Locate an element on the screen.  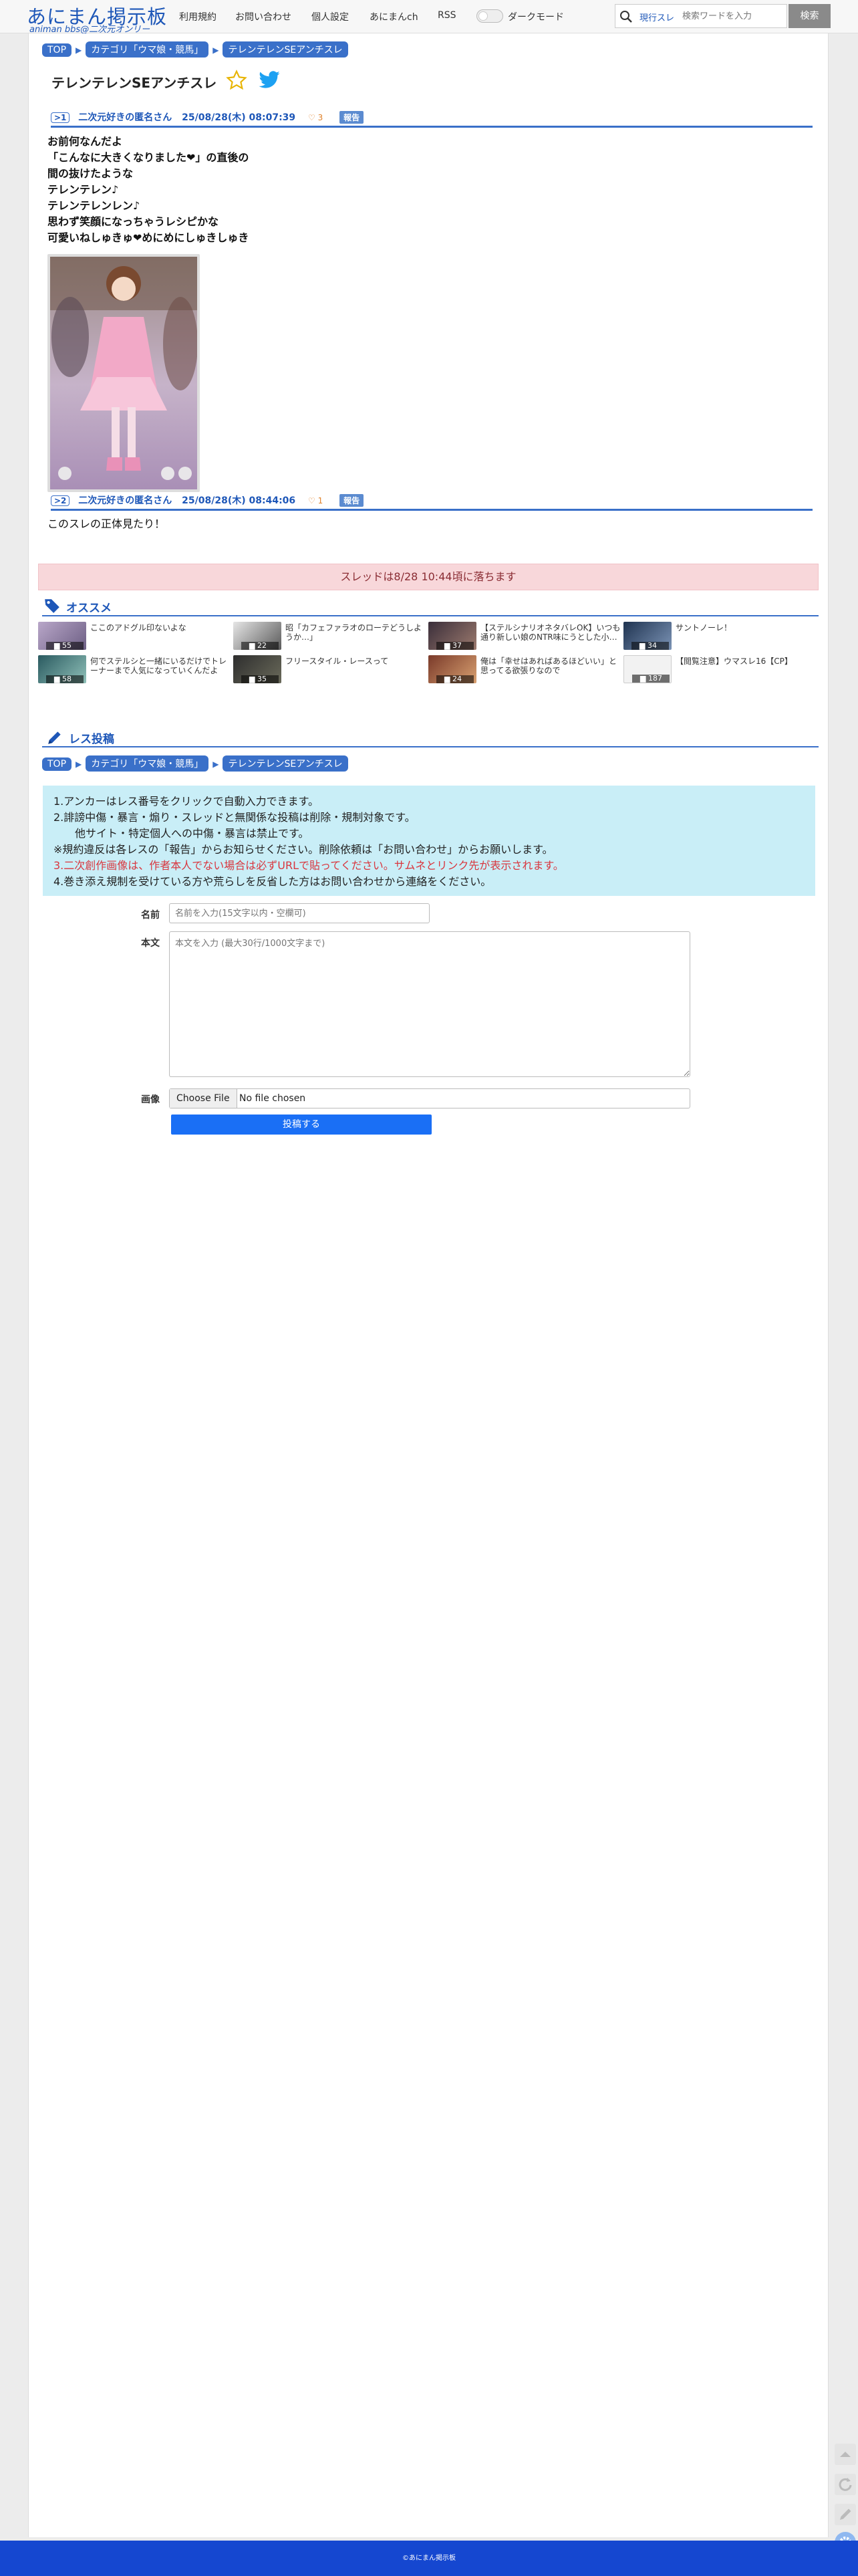
recommend-divider is located at coordinates (430, 615).